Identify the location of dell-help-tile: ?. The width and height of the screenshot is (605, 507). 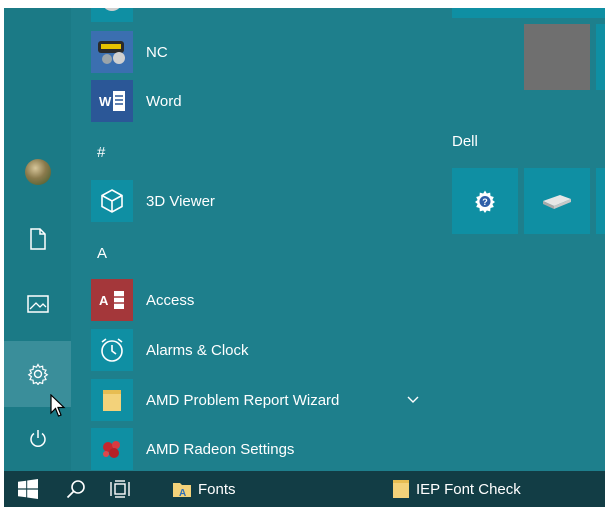
(485, 201).